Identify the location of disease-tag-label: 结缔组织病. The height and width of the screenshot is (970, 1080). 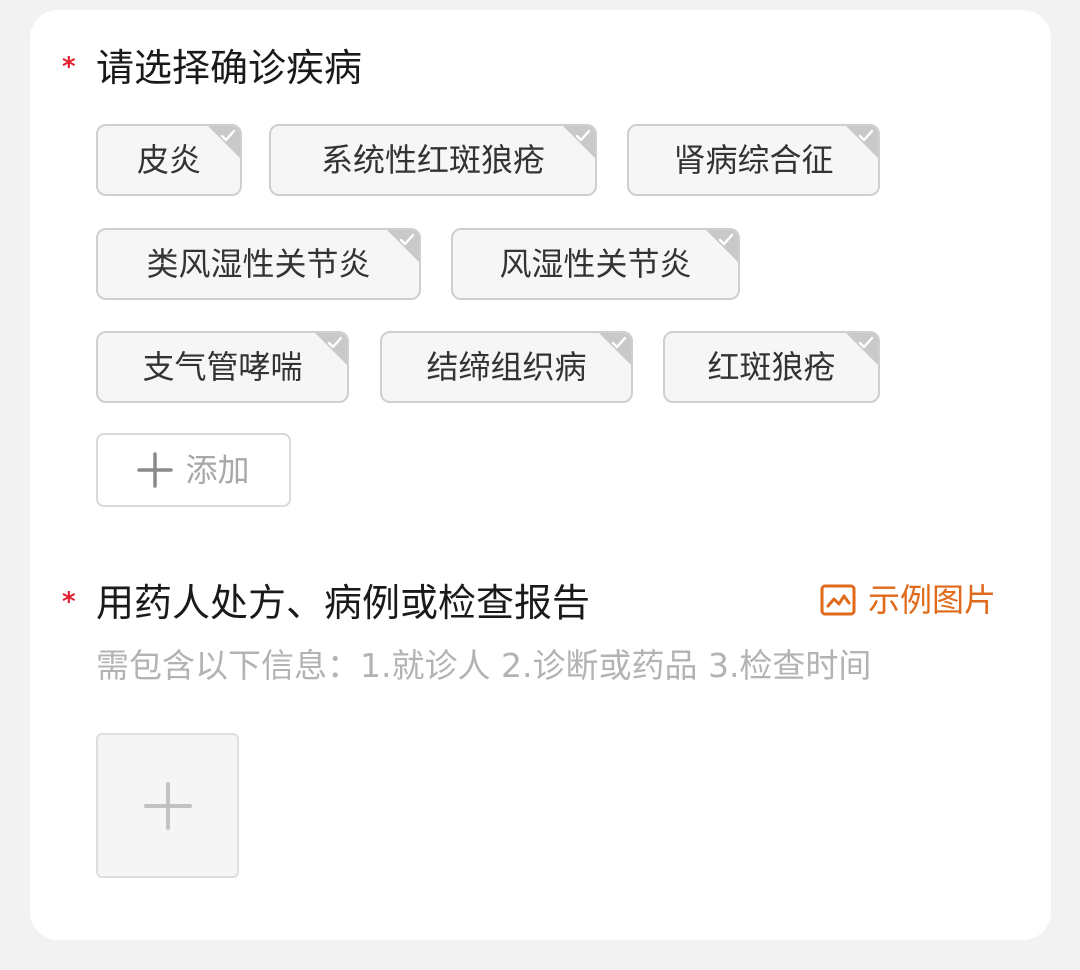
(506, 367).